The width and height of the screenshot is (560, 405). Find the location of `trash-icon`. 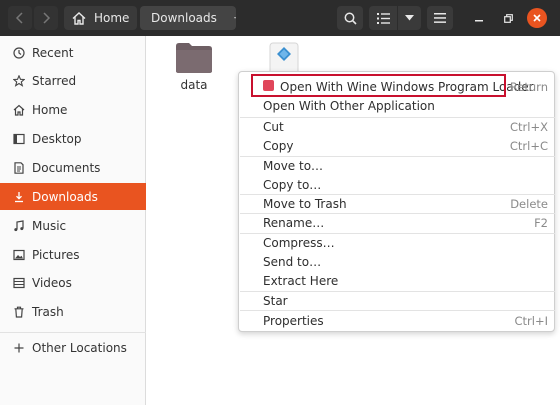

trash-icon is located at coordinates (19, 312).